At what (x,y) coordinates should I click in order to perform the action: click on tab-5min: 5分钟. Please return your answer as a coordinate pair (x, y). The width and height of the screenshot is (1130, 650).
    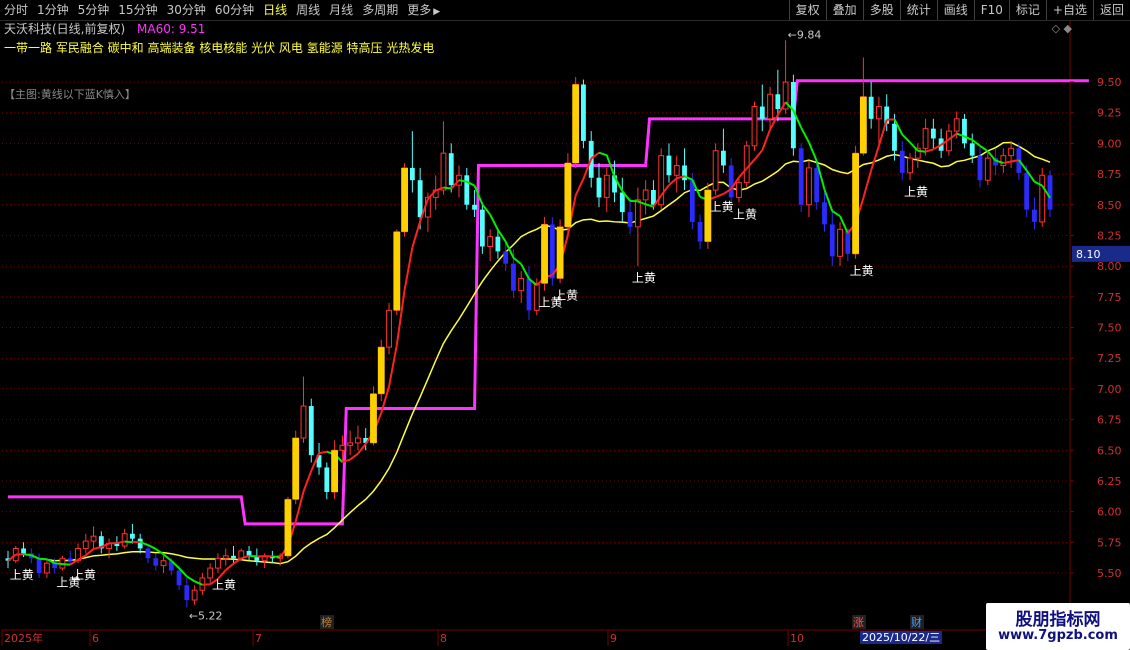
    Looking at the image, I should click on (94, 10).